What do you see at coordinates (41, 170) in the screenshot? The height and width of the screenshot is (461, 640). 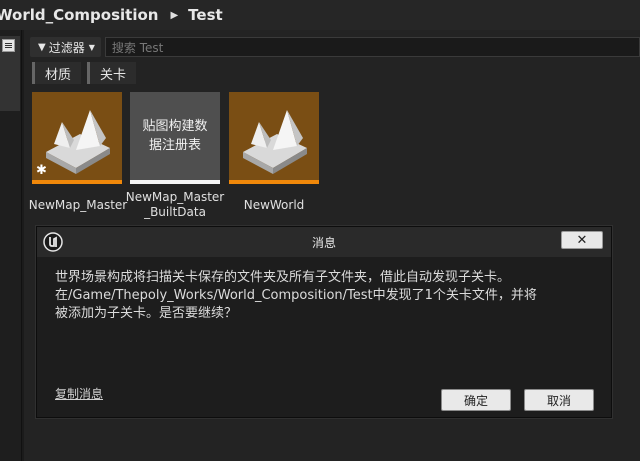 I see `modified-star-icon: ✱` at bounding box center [41, 170].